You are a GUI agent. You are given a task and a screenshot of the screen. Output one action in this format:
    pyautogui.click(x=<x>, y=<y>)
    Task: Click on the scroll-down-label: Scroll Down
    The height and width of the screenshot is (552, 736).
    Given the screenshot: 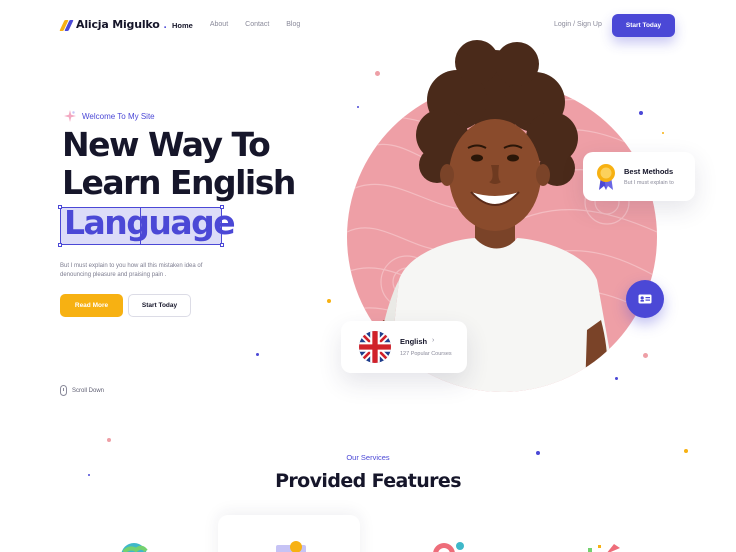 What is the action you would take?
    pyautogui.click(x=88, y=390)
    